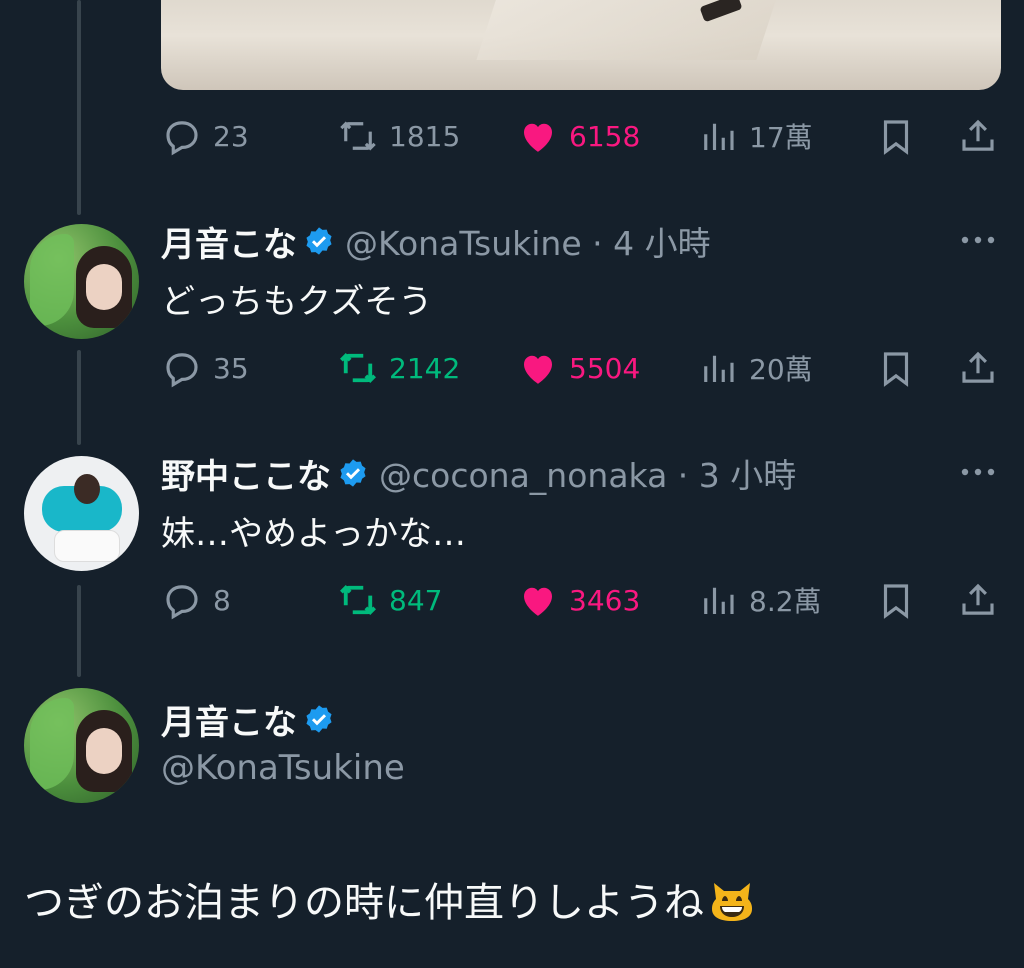 This screenshot has height=968, width=1024. I want to click on thread-line-bottom, so click(79, 631).